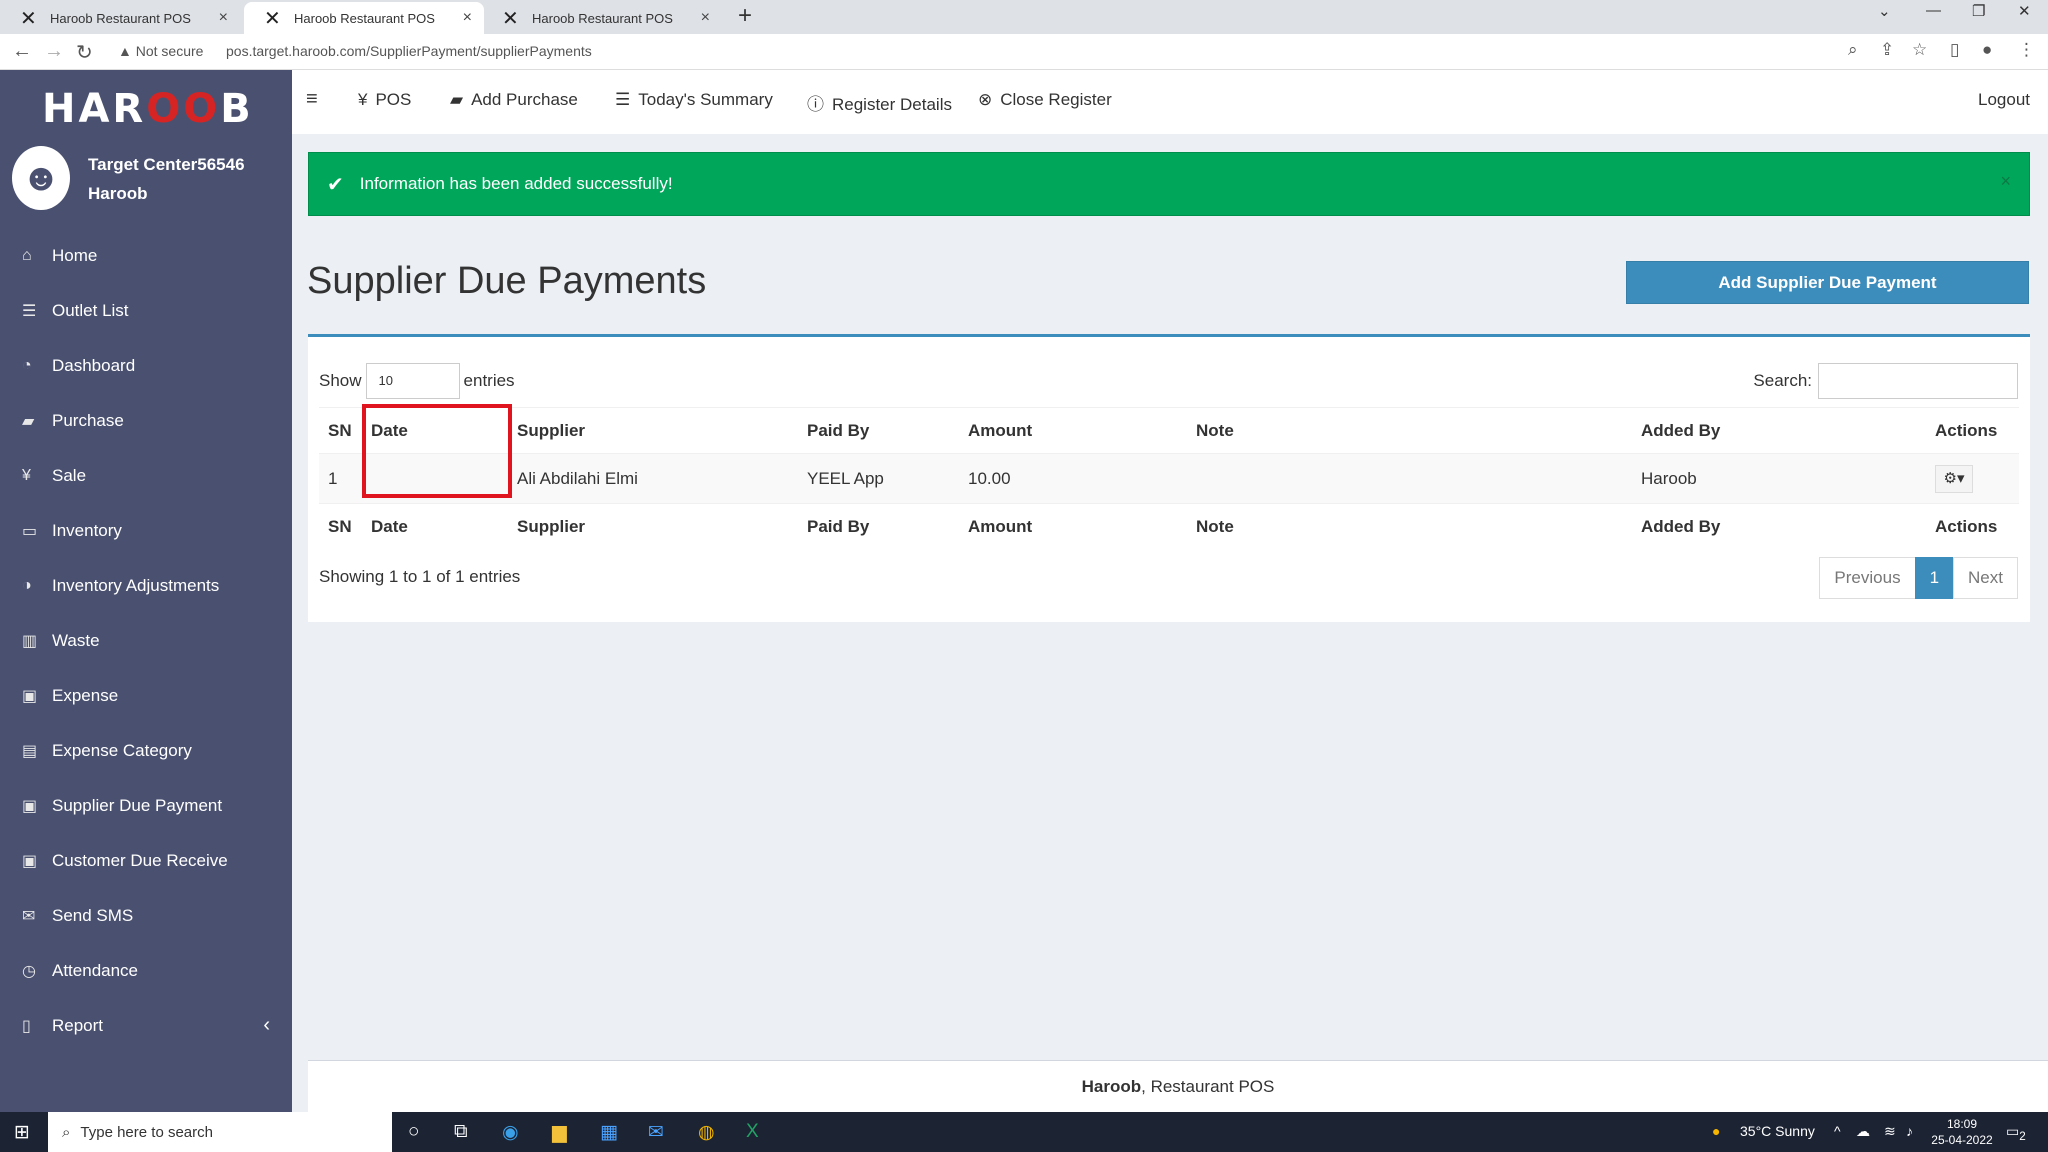 This screenshot has width=2048, height=1152. What do you see at coordinates (166, 179) in the screenshot?
I see `user-info: Target Center56546 Haroob` at bounding box center [166, 179].